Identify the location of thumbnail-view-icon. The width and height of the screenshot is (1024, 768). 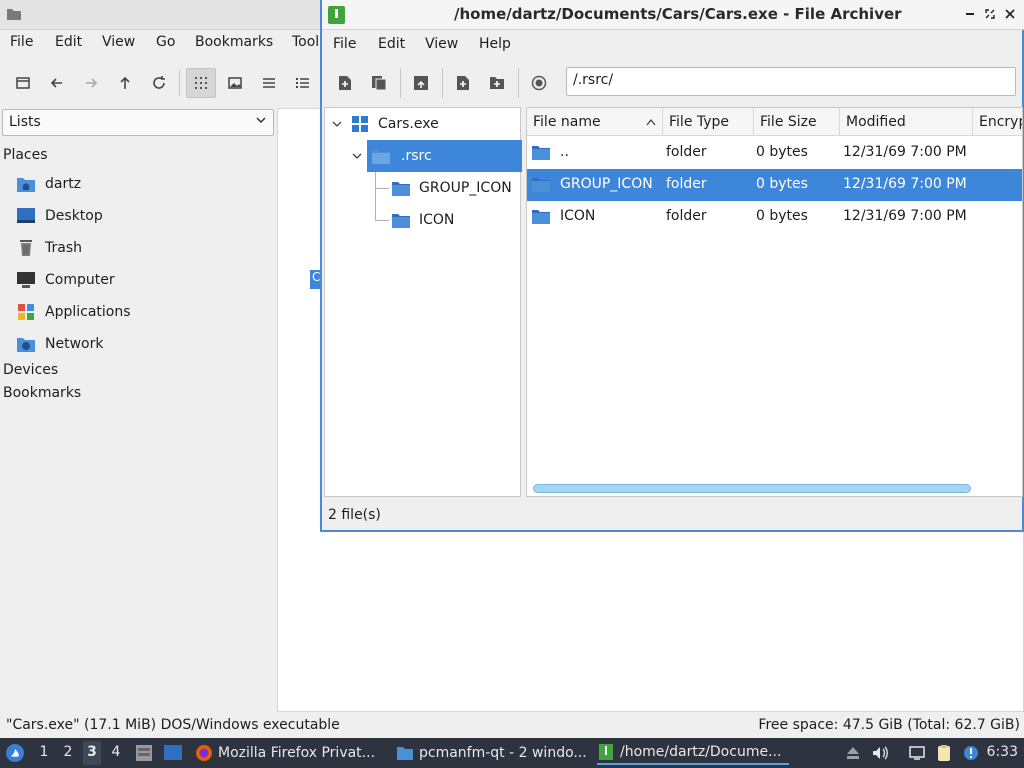
(235, 83).